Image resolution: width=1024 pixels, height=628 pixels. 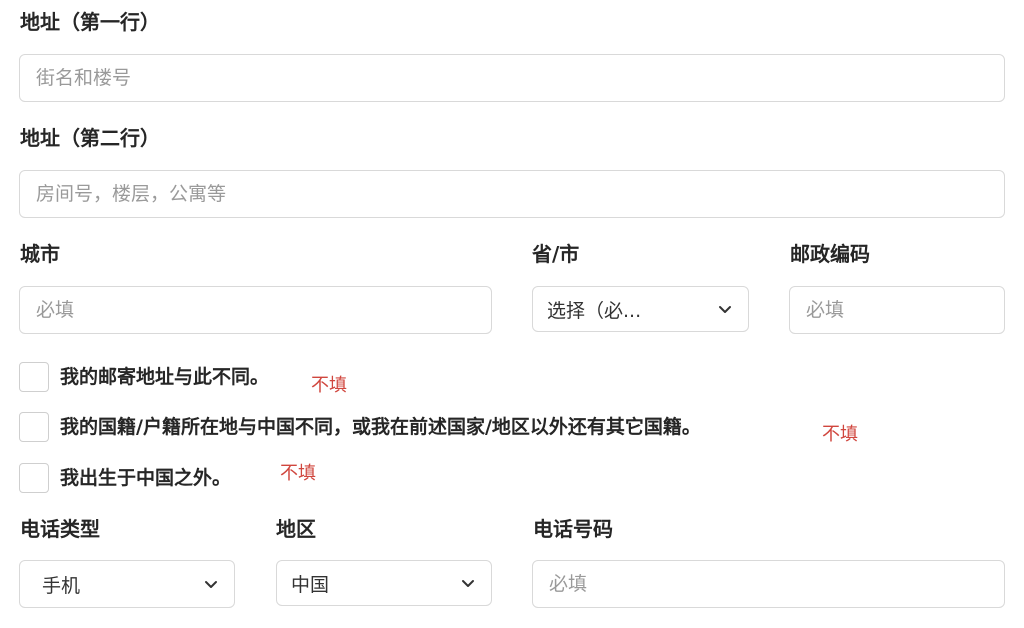 I want to click on phone-type-label: 电话类型, so click(x=60, y=529).